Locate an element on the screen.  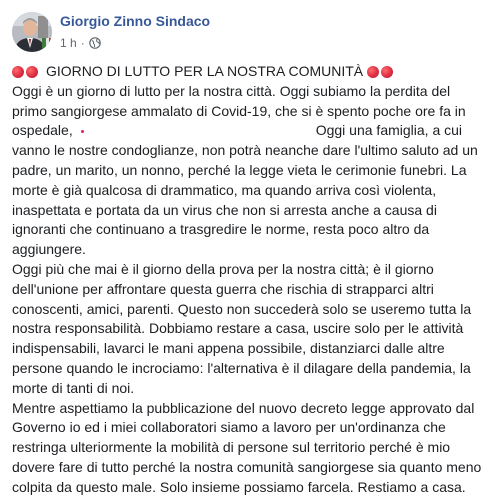
post-headline: GIORNO DI LUTTO PER LA NOSTRA COMUNITÀ is located at coordinates (248, 72).